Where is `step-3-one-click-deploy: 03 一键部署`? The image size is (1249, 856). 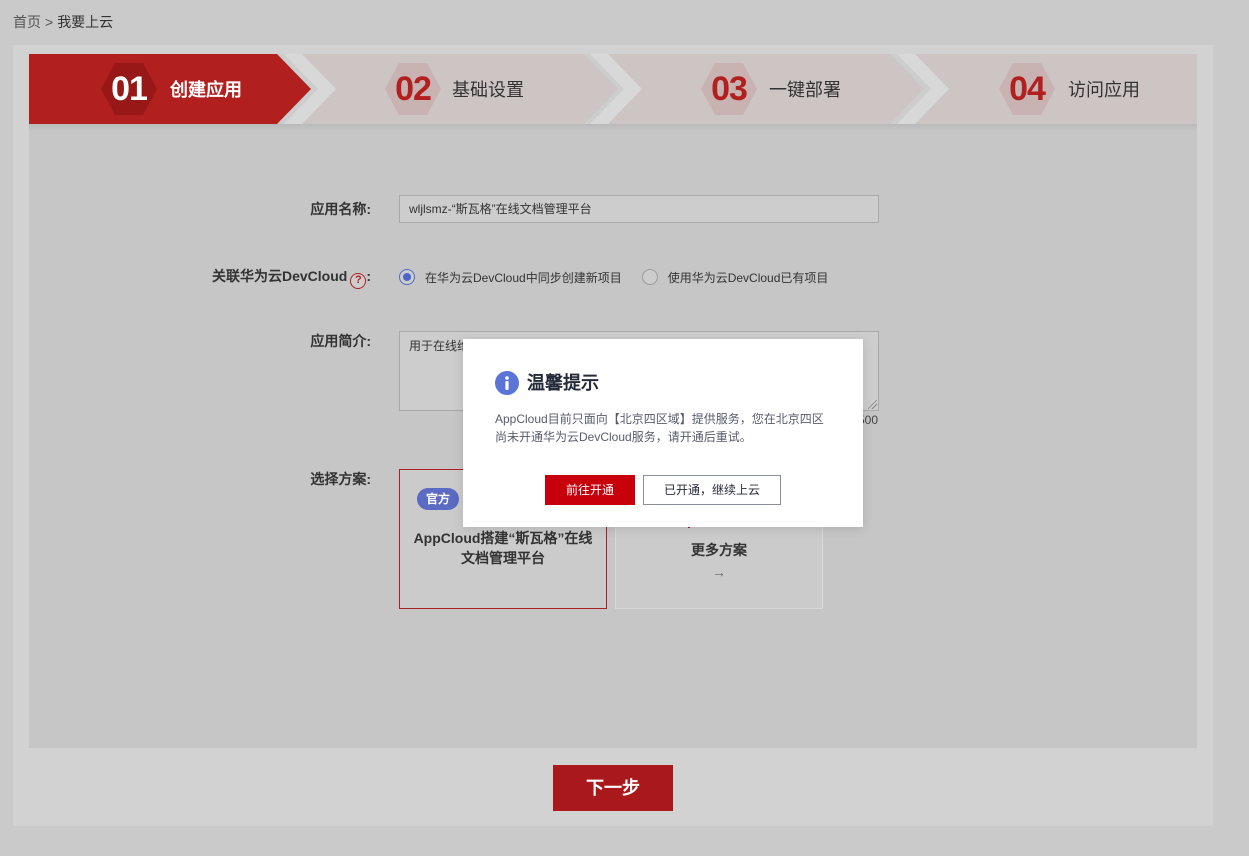 step-3-one-click-deploy: 03 一键部署 is located at coordinates (760, 89).